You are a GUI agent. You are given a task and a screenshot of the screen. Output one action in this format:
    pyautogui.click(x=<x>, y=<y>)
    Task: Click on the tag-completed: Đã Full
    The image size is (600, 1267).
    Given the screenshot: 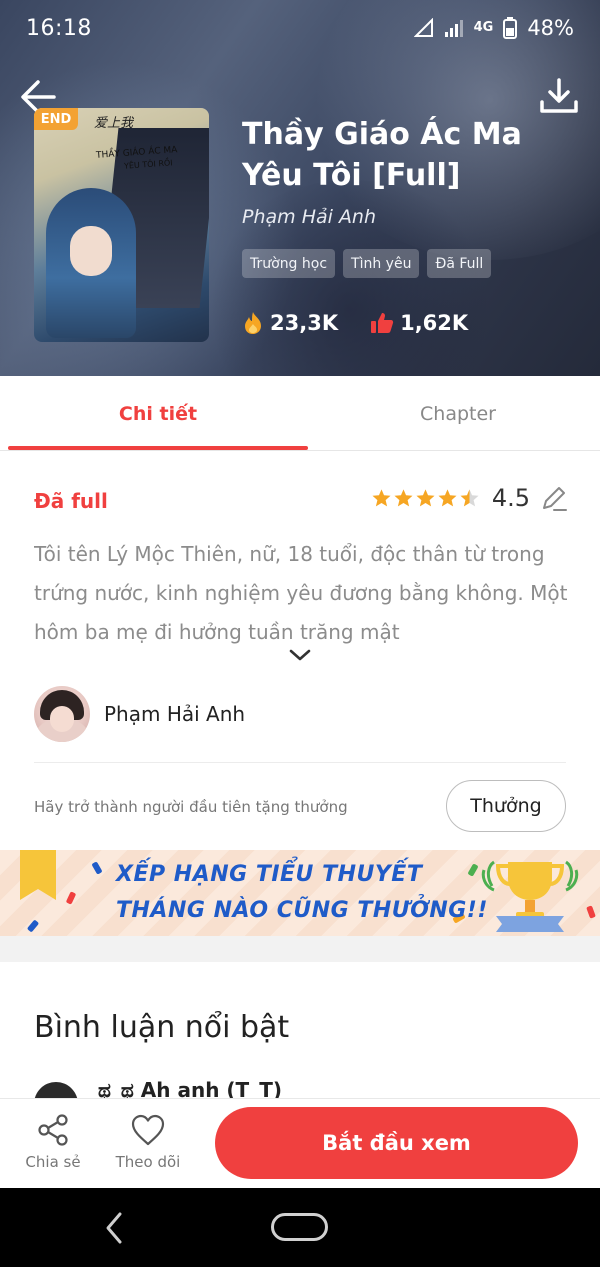 What is the action you would take?
    pyautogui.click(x=459, y=263)
    